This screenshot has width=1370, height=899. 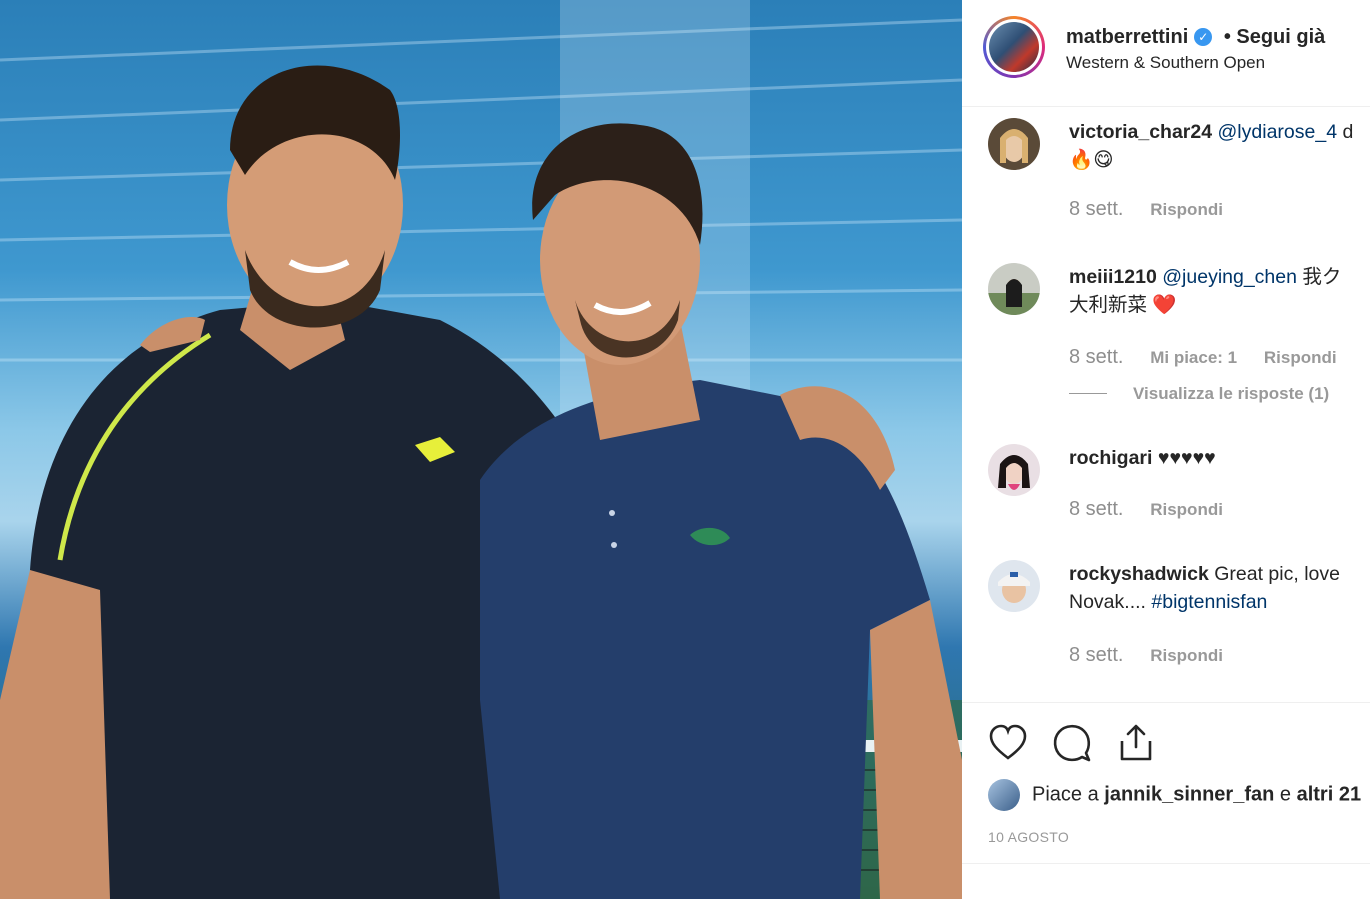 What do you see at coordinates (1209, 602) in the screenshot?
I see `comment-hashtag: #bigtennisfan` at bounding box center [1209, 602].